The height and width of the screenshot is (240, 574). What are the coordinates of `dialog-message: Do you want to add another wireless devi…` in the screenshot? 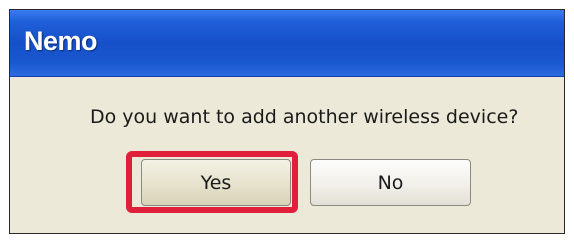 It's located at (304, 117).